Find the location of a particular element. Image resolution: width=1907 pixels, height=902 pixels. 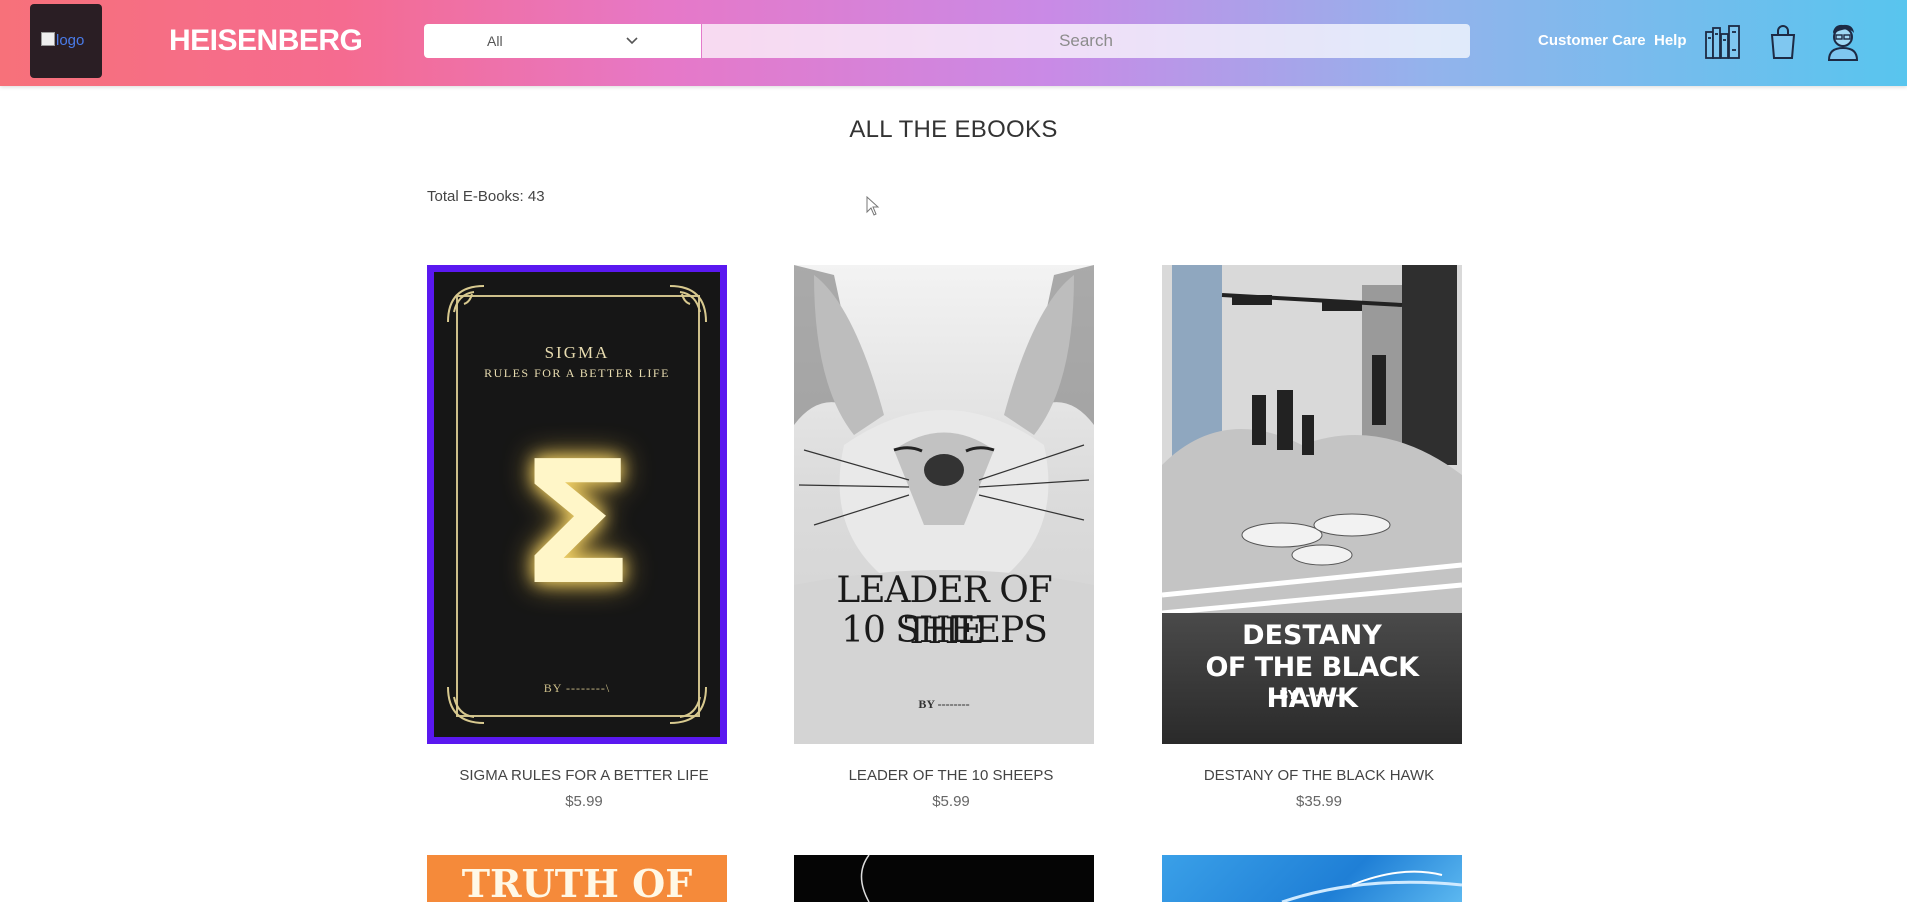

book-price: $35.99 is located at coordinates (1319, 801).